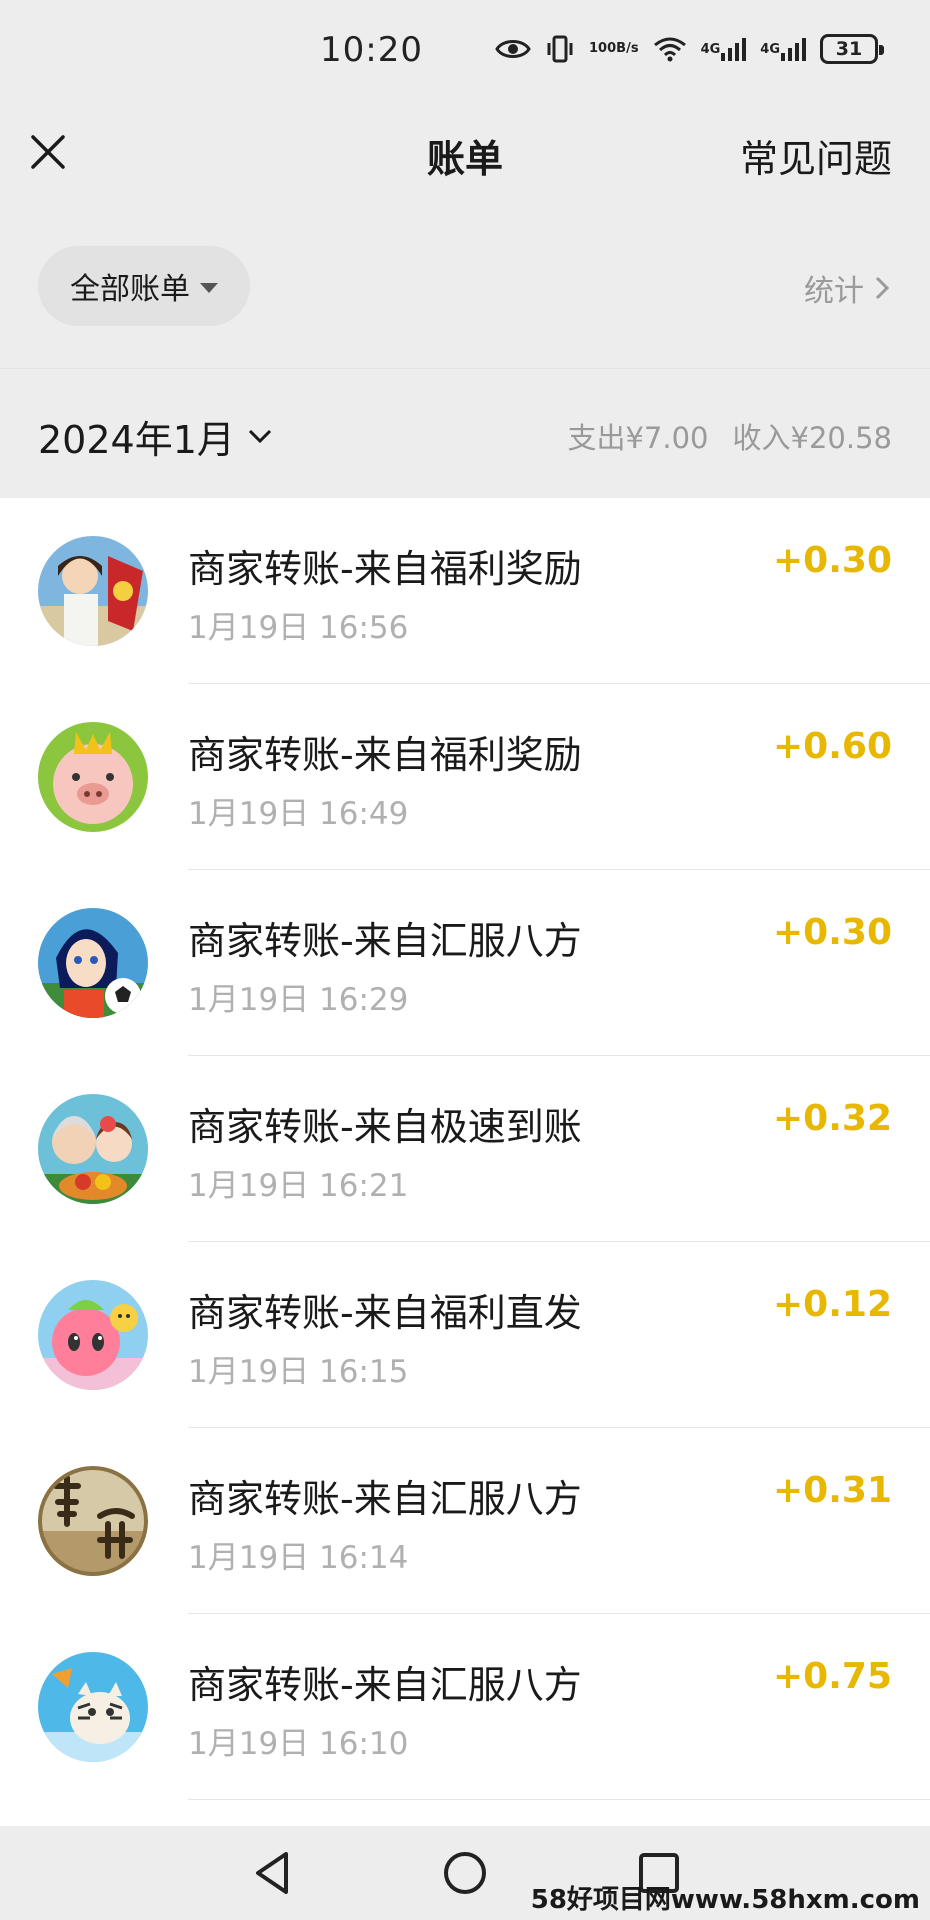 Image resolution: width=930 pixels, height=1920 pixels. I want to click on transaction-time: 1月19日 16:21, so click(298, 1186).